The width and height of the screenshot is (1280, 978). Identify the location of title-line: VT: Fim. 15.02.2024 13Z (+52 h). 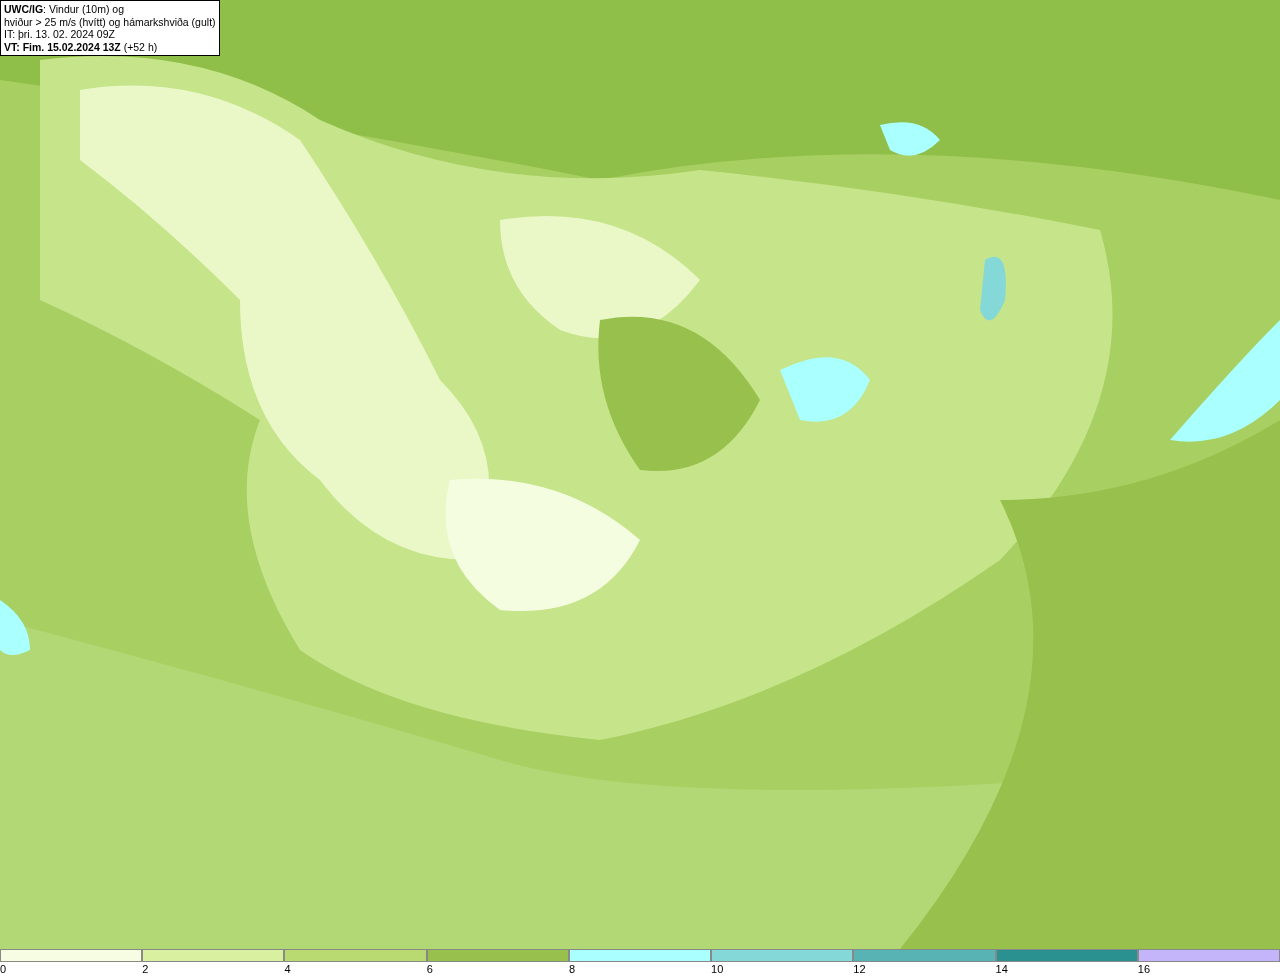
(81, 46).